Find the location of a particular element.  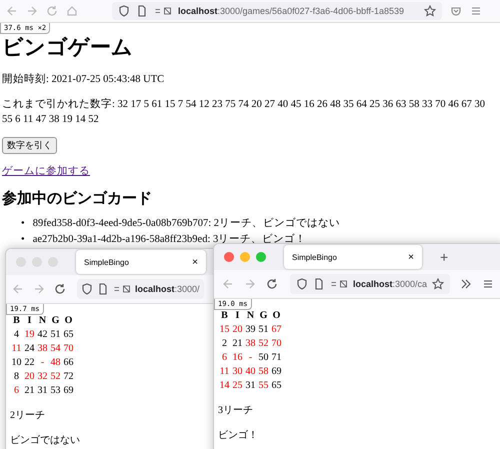

bingo-number: 40 is located at coordinates (250, 372).